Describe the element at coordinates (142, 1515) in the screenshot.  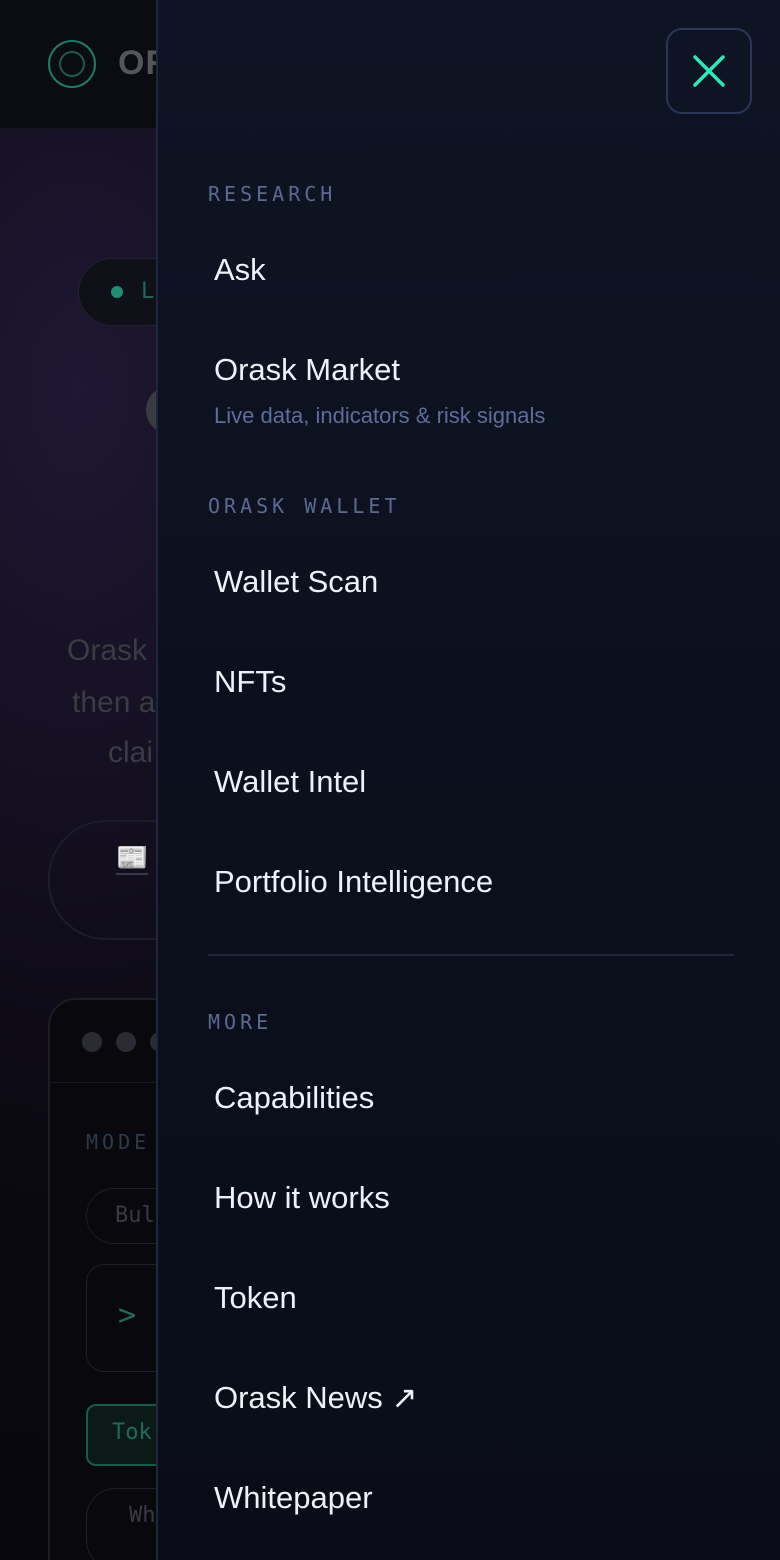
I see `suggestion-chip-label: Wh` at that location.